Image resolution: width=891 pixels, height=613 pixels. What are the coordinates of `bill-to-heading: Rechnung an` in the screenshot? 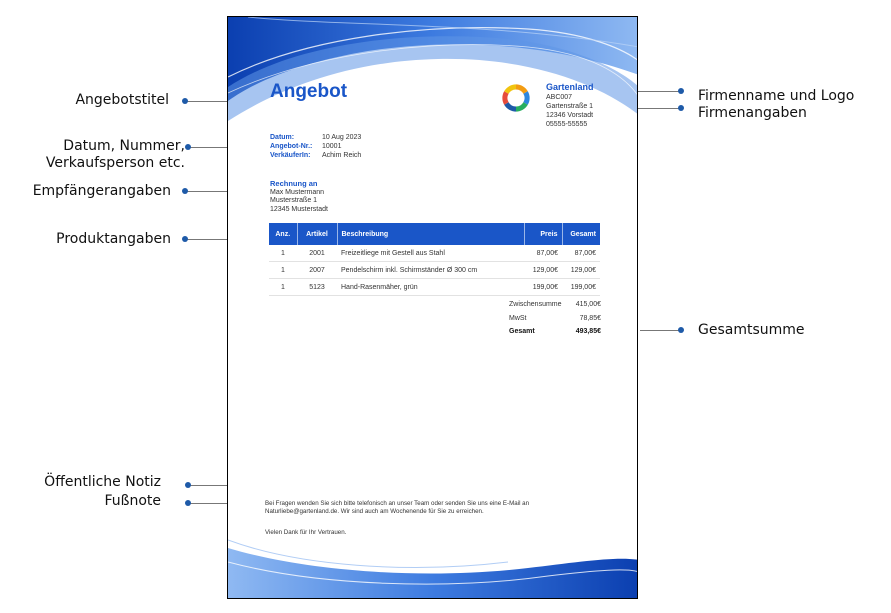 It's located at (294, 183).